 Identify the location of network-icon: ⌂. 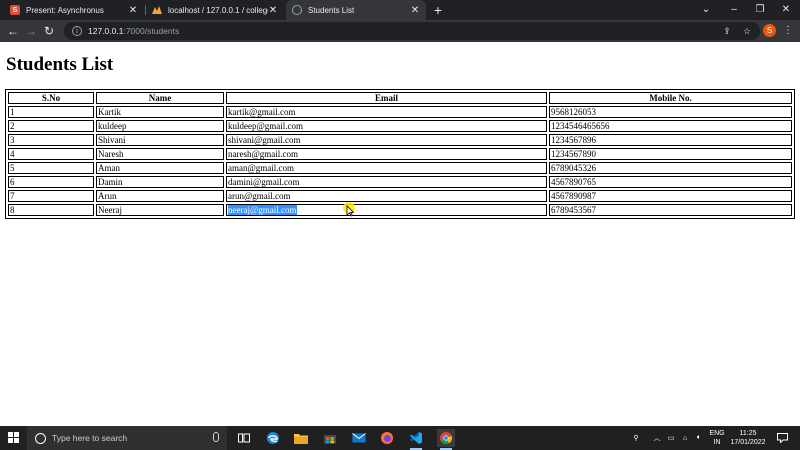
(685, 438).